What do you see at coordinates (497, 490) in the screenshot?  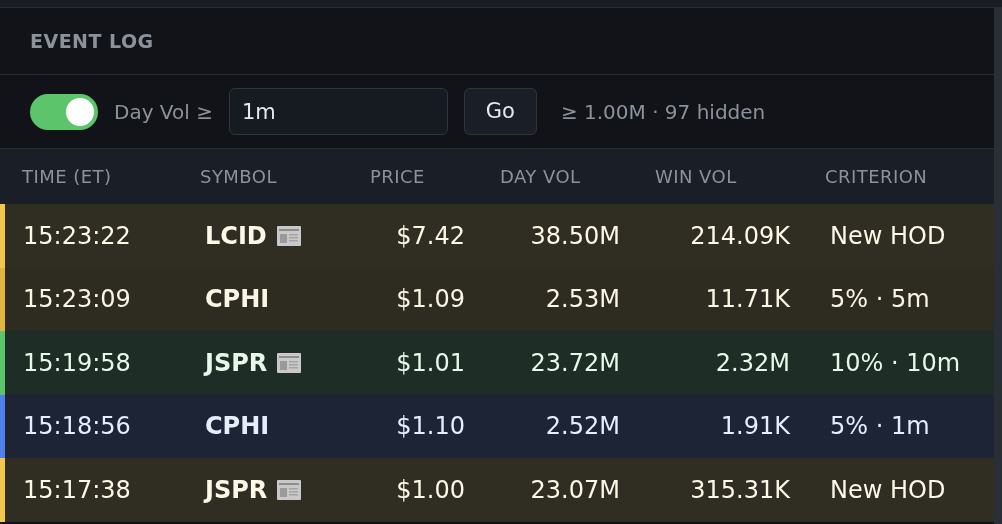 I see `table-row: 15:17:38 JSPR $1.00 23.07M 315.31K New HOD` at bounding box center [497, 490].